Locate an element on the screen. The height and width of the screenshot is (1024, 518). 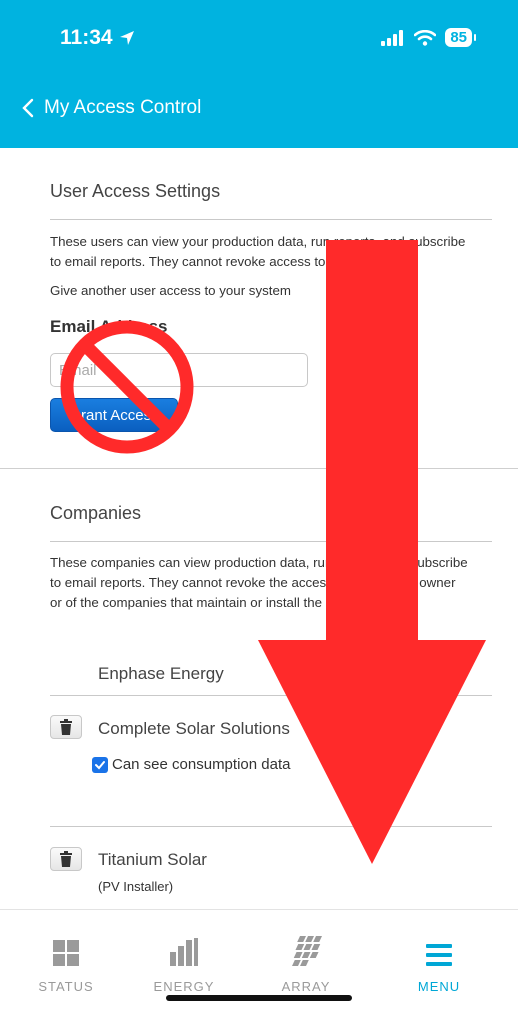
status-icons: 85 is located at coordinates (428, 37).